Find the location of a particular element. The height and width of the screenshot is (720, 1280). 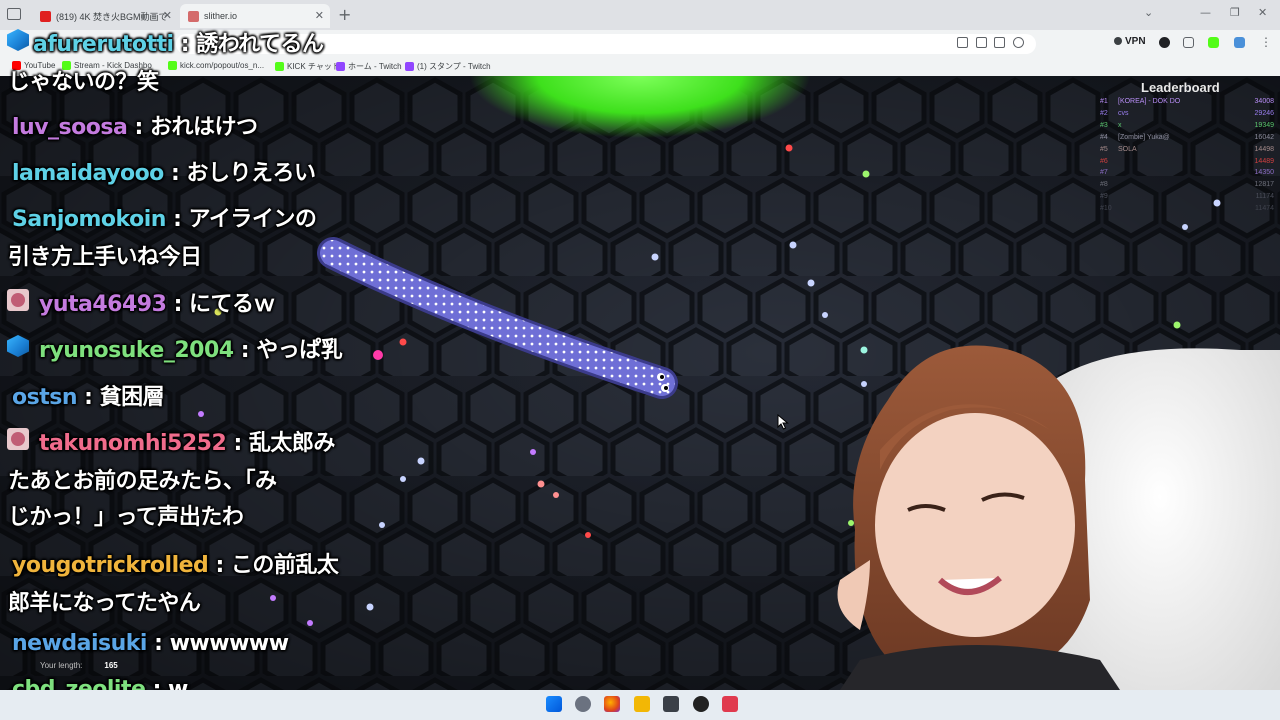

leaderboard-row: #1 [KOREA] - DOK DO 34008 is located at coordinates (1187, 103).